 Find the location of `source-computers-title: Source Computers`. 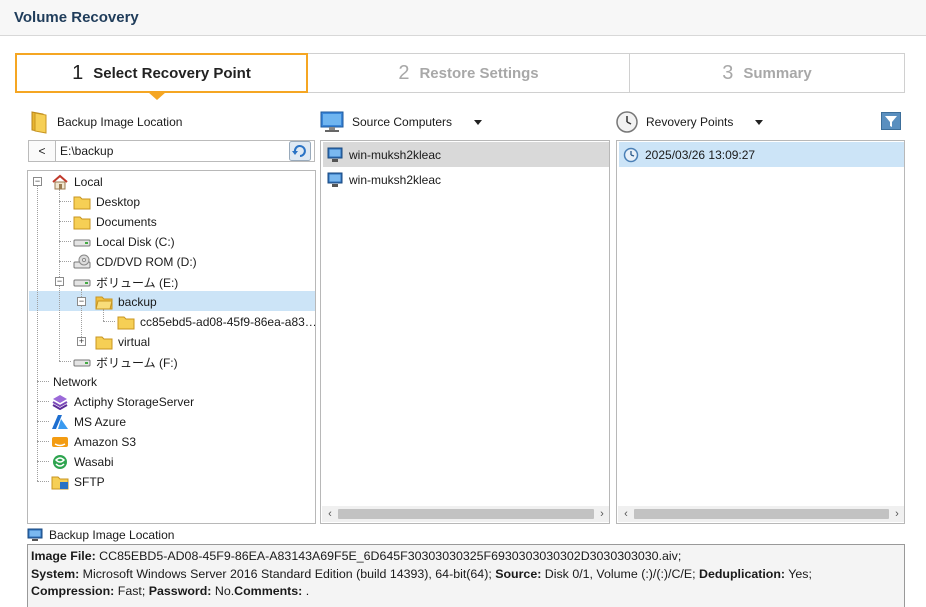

source-computers-title: Source Computers is located at coordinates (402, 122).